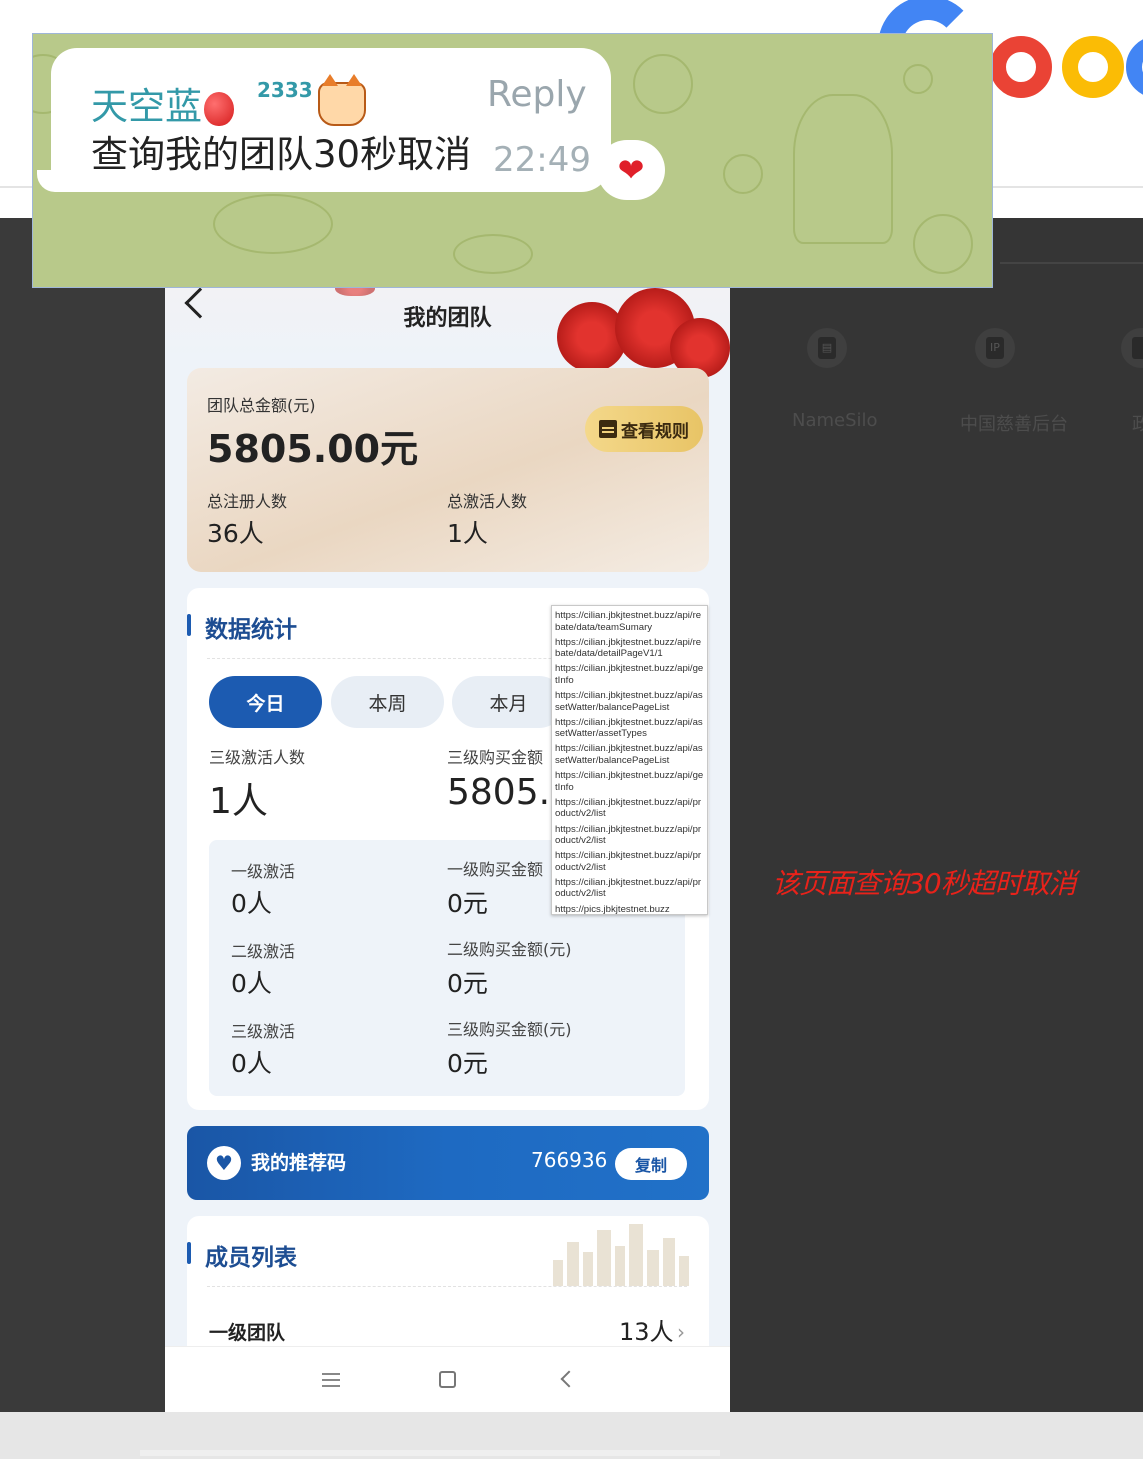 The image size is (1143, 1459). I want to click on message-text: 查询我的团队30秒取消, so click(281, 154).